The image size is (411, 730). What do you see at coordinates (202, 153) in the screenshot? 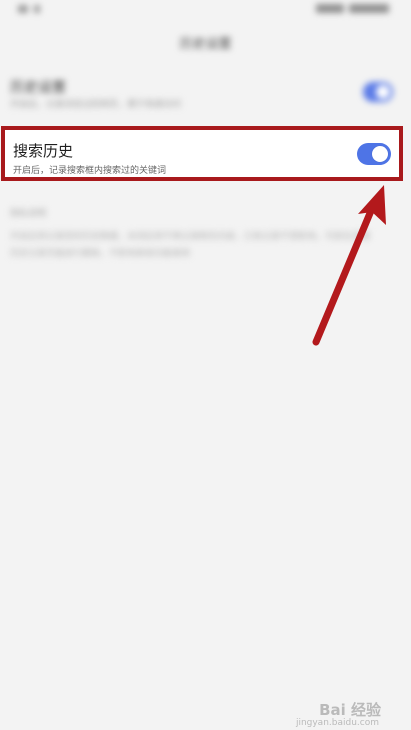
I see `settings-row-search-history: 搜索历史 开启后，记录搜索框内搜索过的关键词` at bounding box center [202, 153].